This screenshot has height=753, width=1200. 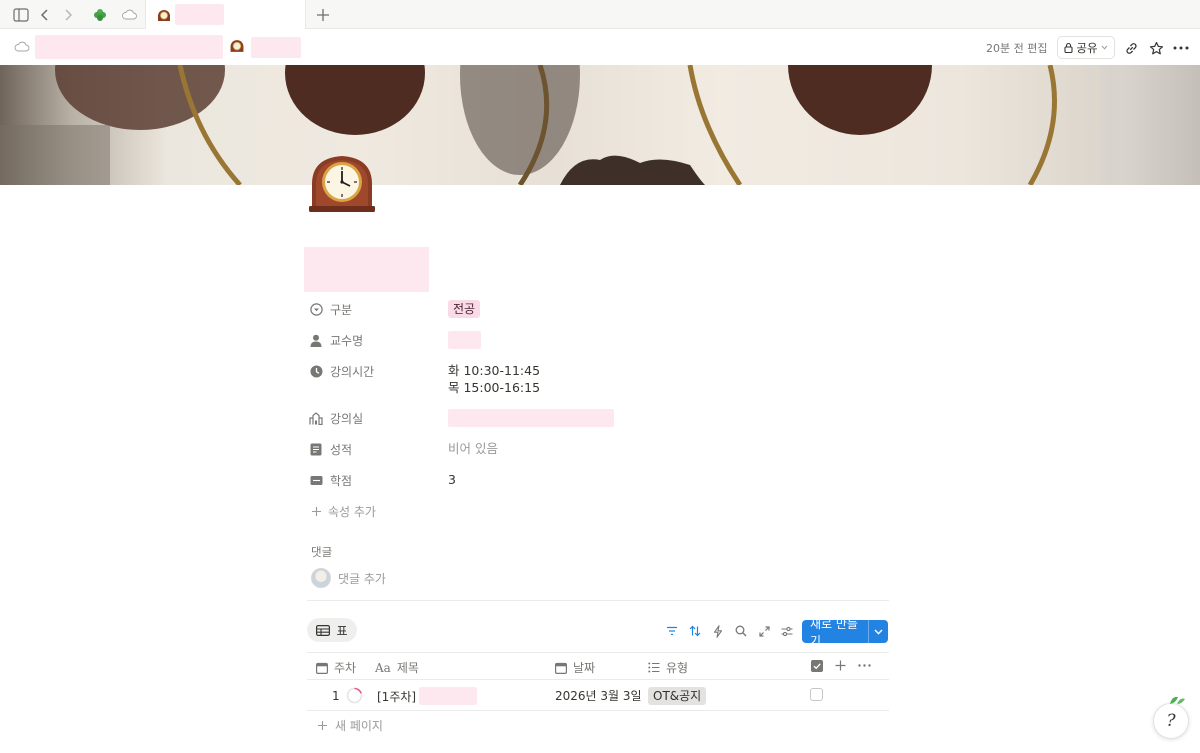 I want to click on property-value: 3, so click(x=452, y=478).